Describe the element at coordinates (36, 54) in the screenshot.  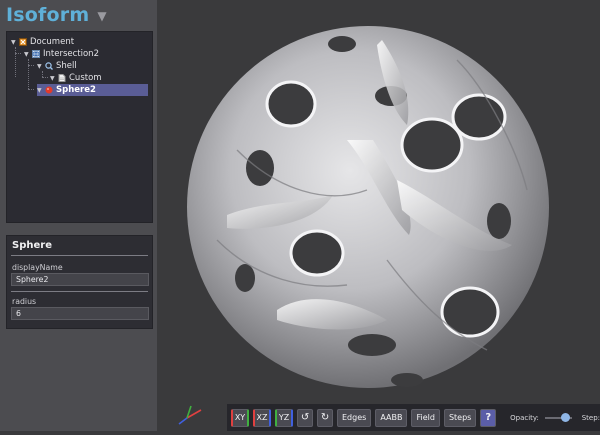
I see `intersection-icon` at that location.